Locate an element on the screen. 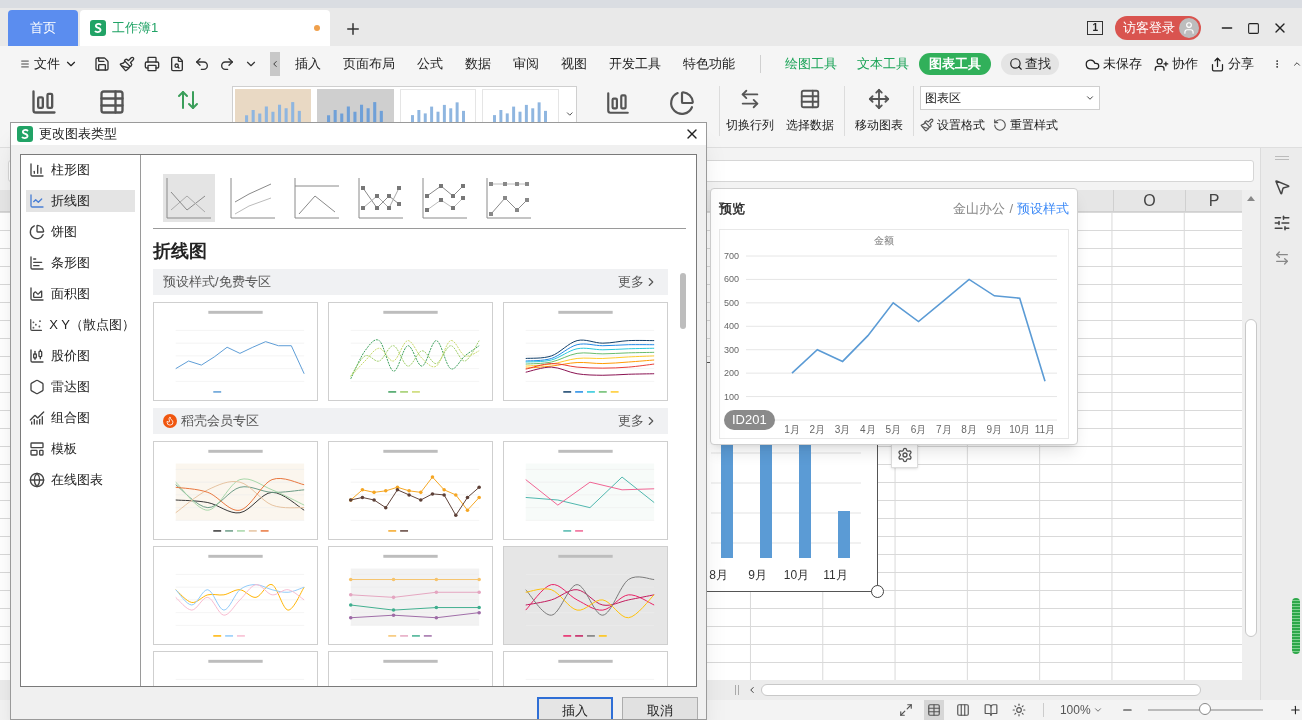  pointer-icon is located at coordinates (1281, 187).